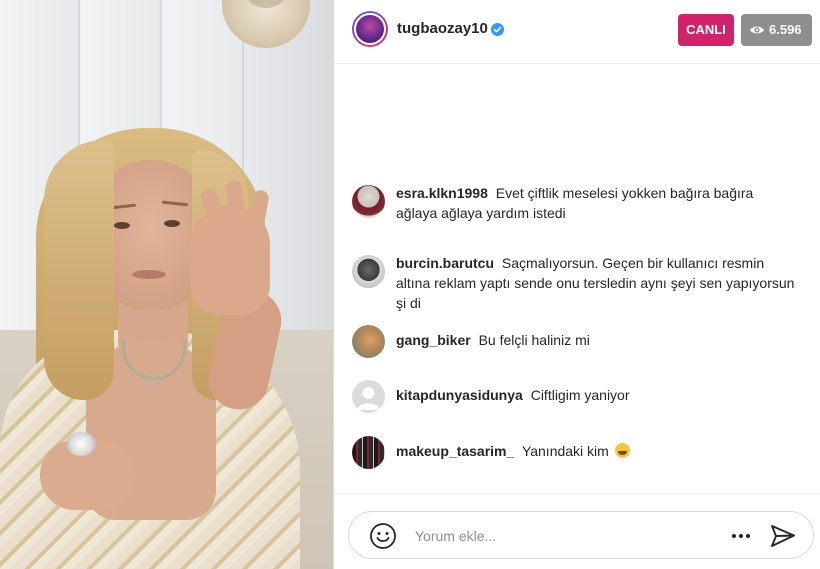  What do you see at coordinates (565, 451) in the screenshot?
I see `comment-text: Yanındaki kim` at bounding box center [565, 451].